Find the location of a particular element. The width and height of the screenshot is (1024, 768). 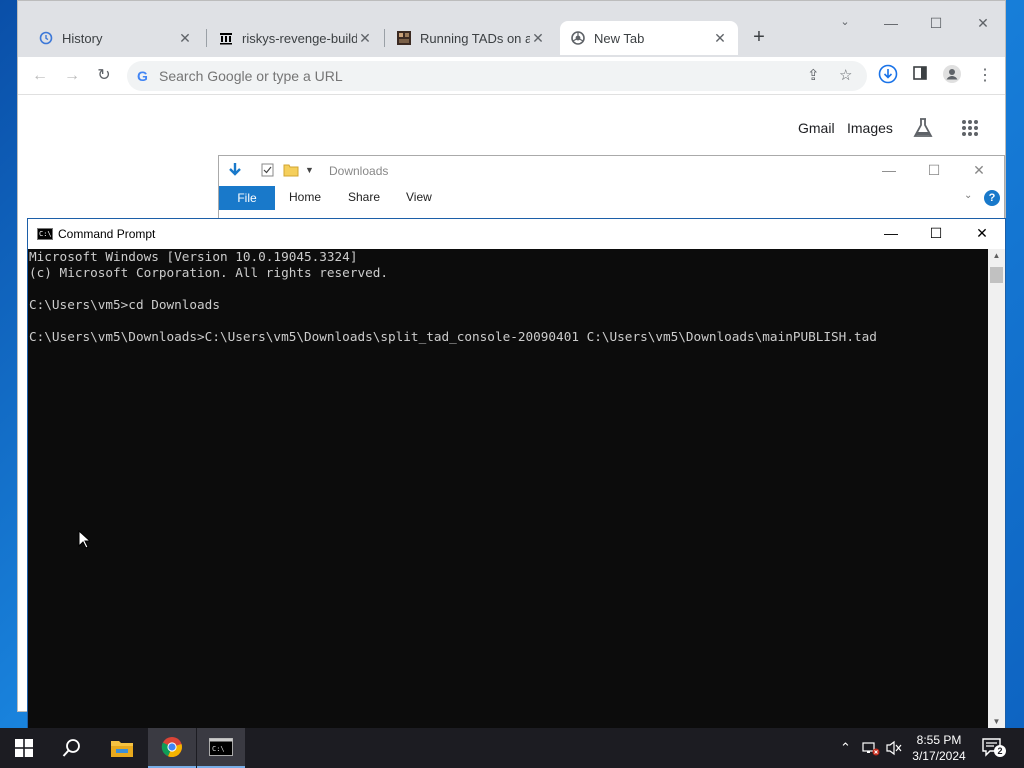

explorer-close-button: ✕ is located at coordinates (979, 170).